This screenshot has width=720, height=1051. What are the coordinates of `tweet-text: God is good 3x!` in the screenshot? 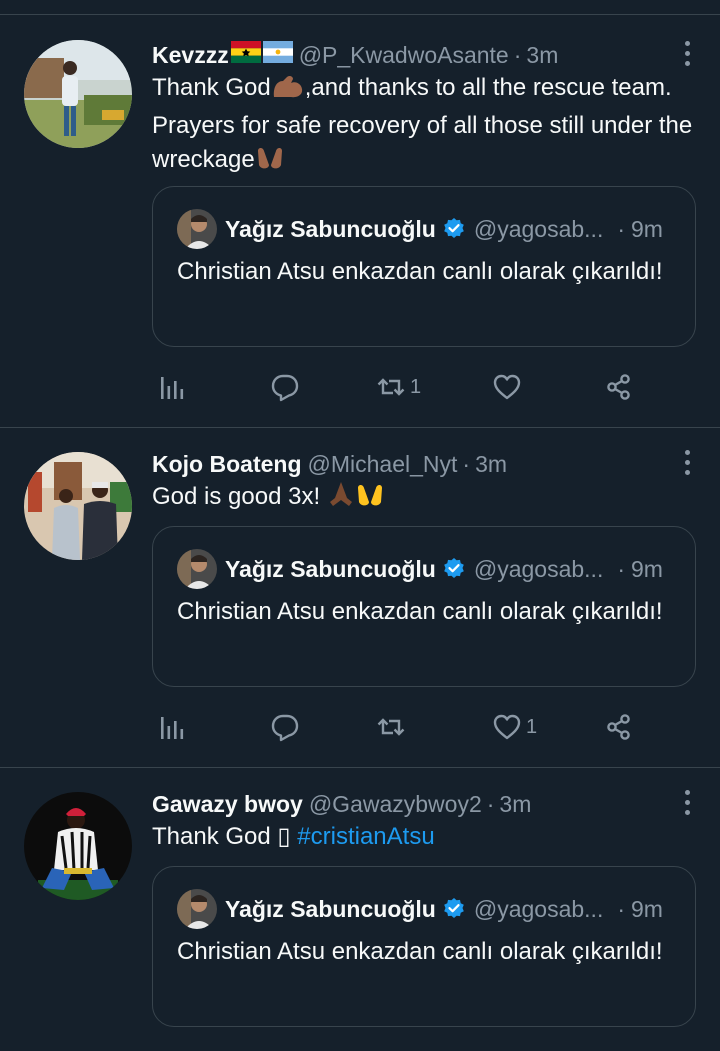 It's located at (424, 499).